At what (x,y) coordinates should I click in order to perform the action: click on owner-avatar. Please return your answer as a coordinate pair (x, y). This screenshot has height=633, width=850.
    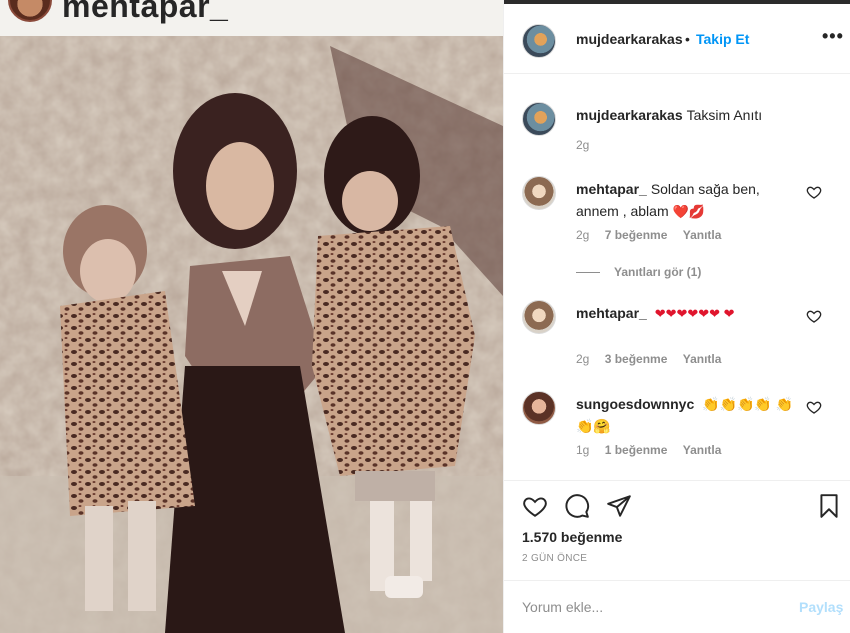
    Looking at the image, I should click on (539, 41).